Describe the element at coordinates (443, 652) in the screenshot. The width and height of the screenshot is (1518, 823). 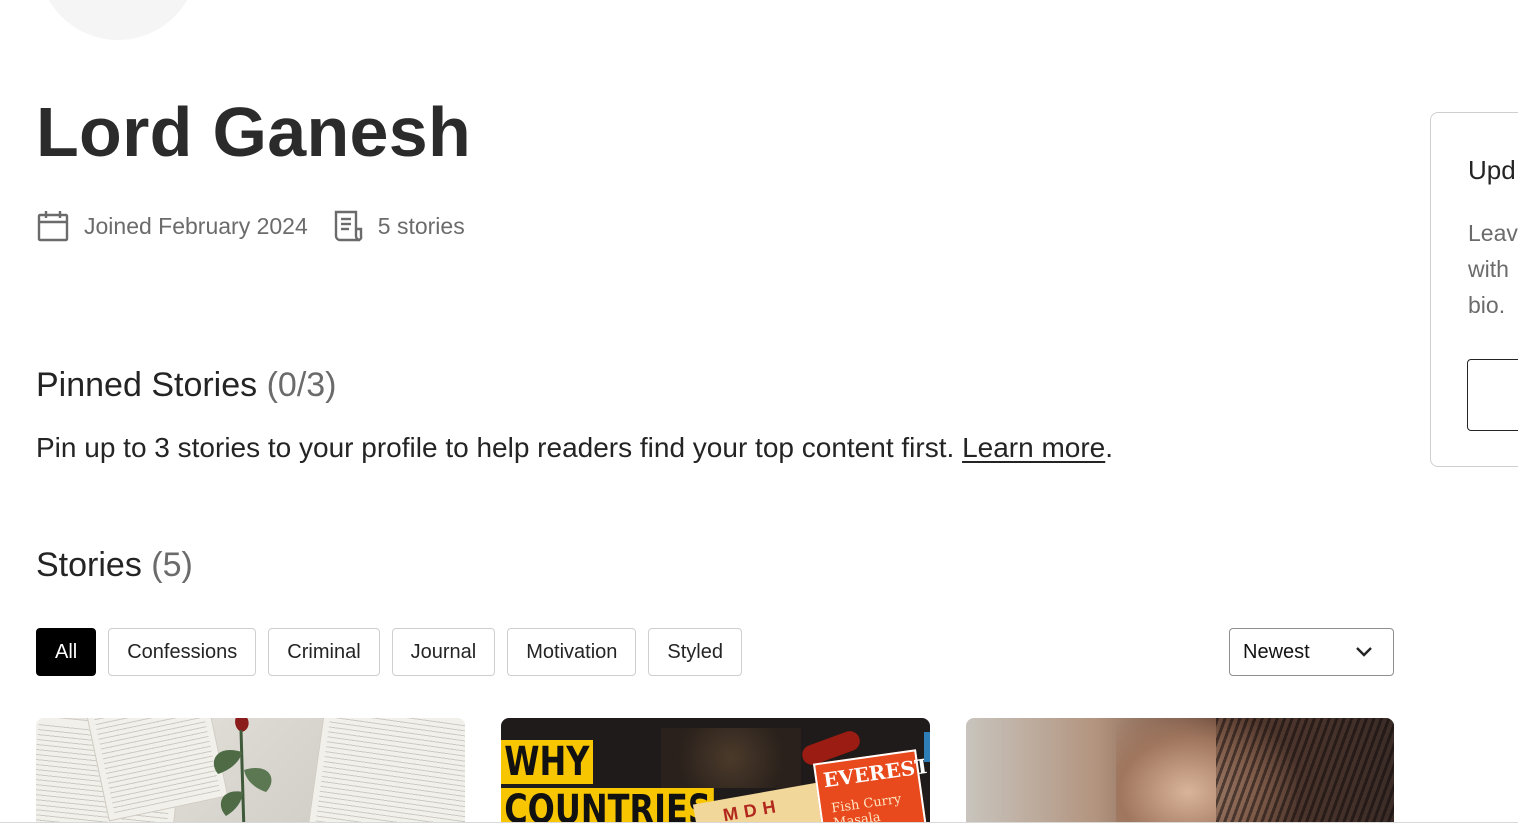
I see `filter-chip-journal: Journal` at that location.